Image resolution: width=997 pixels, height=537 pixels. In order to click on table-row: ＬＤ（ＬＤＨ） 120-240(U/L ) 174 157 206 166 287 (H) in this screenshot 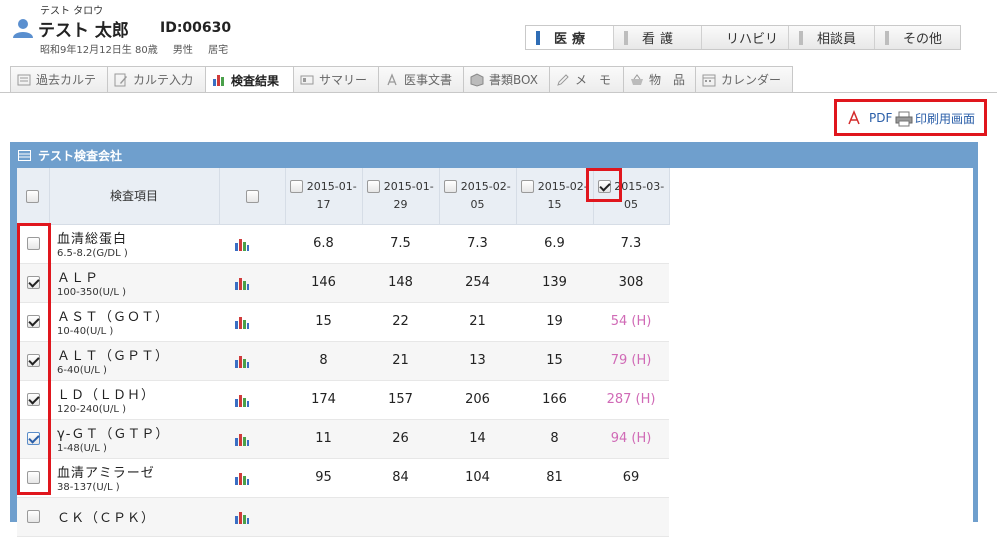, I will do `click(343, 400)`.